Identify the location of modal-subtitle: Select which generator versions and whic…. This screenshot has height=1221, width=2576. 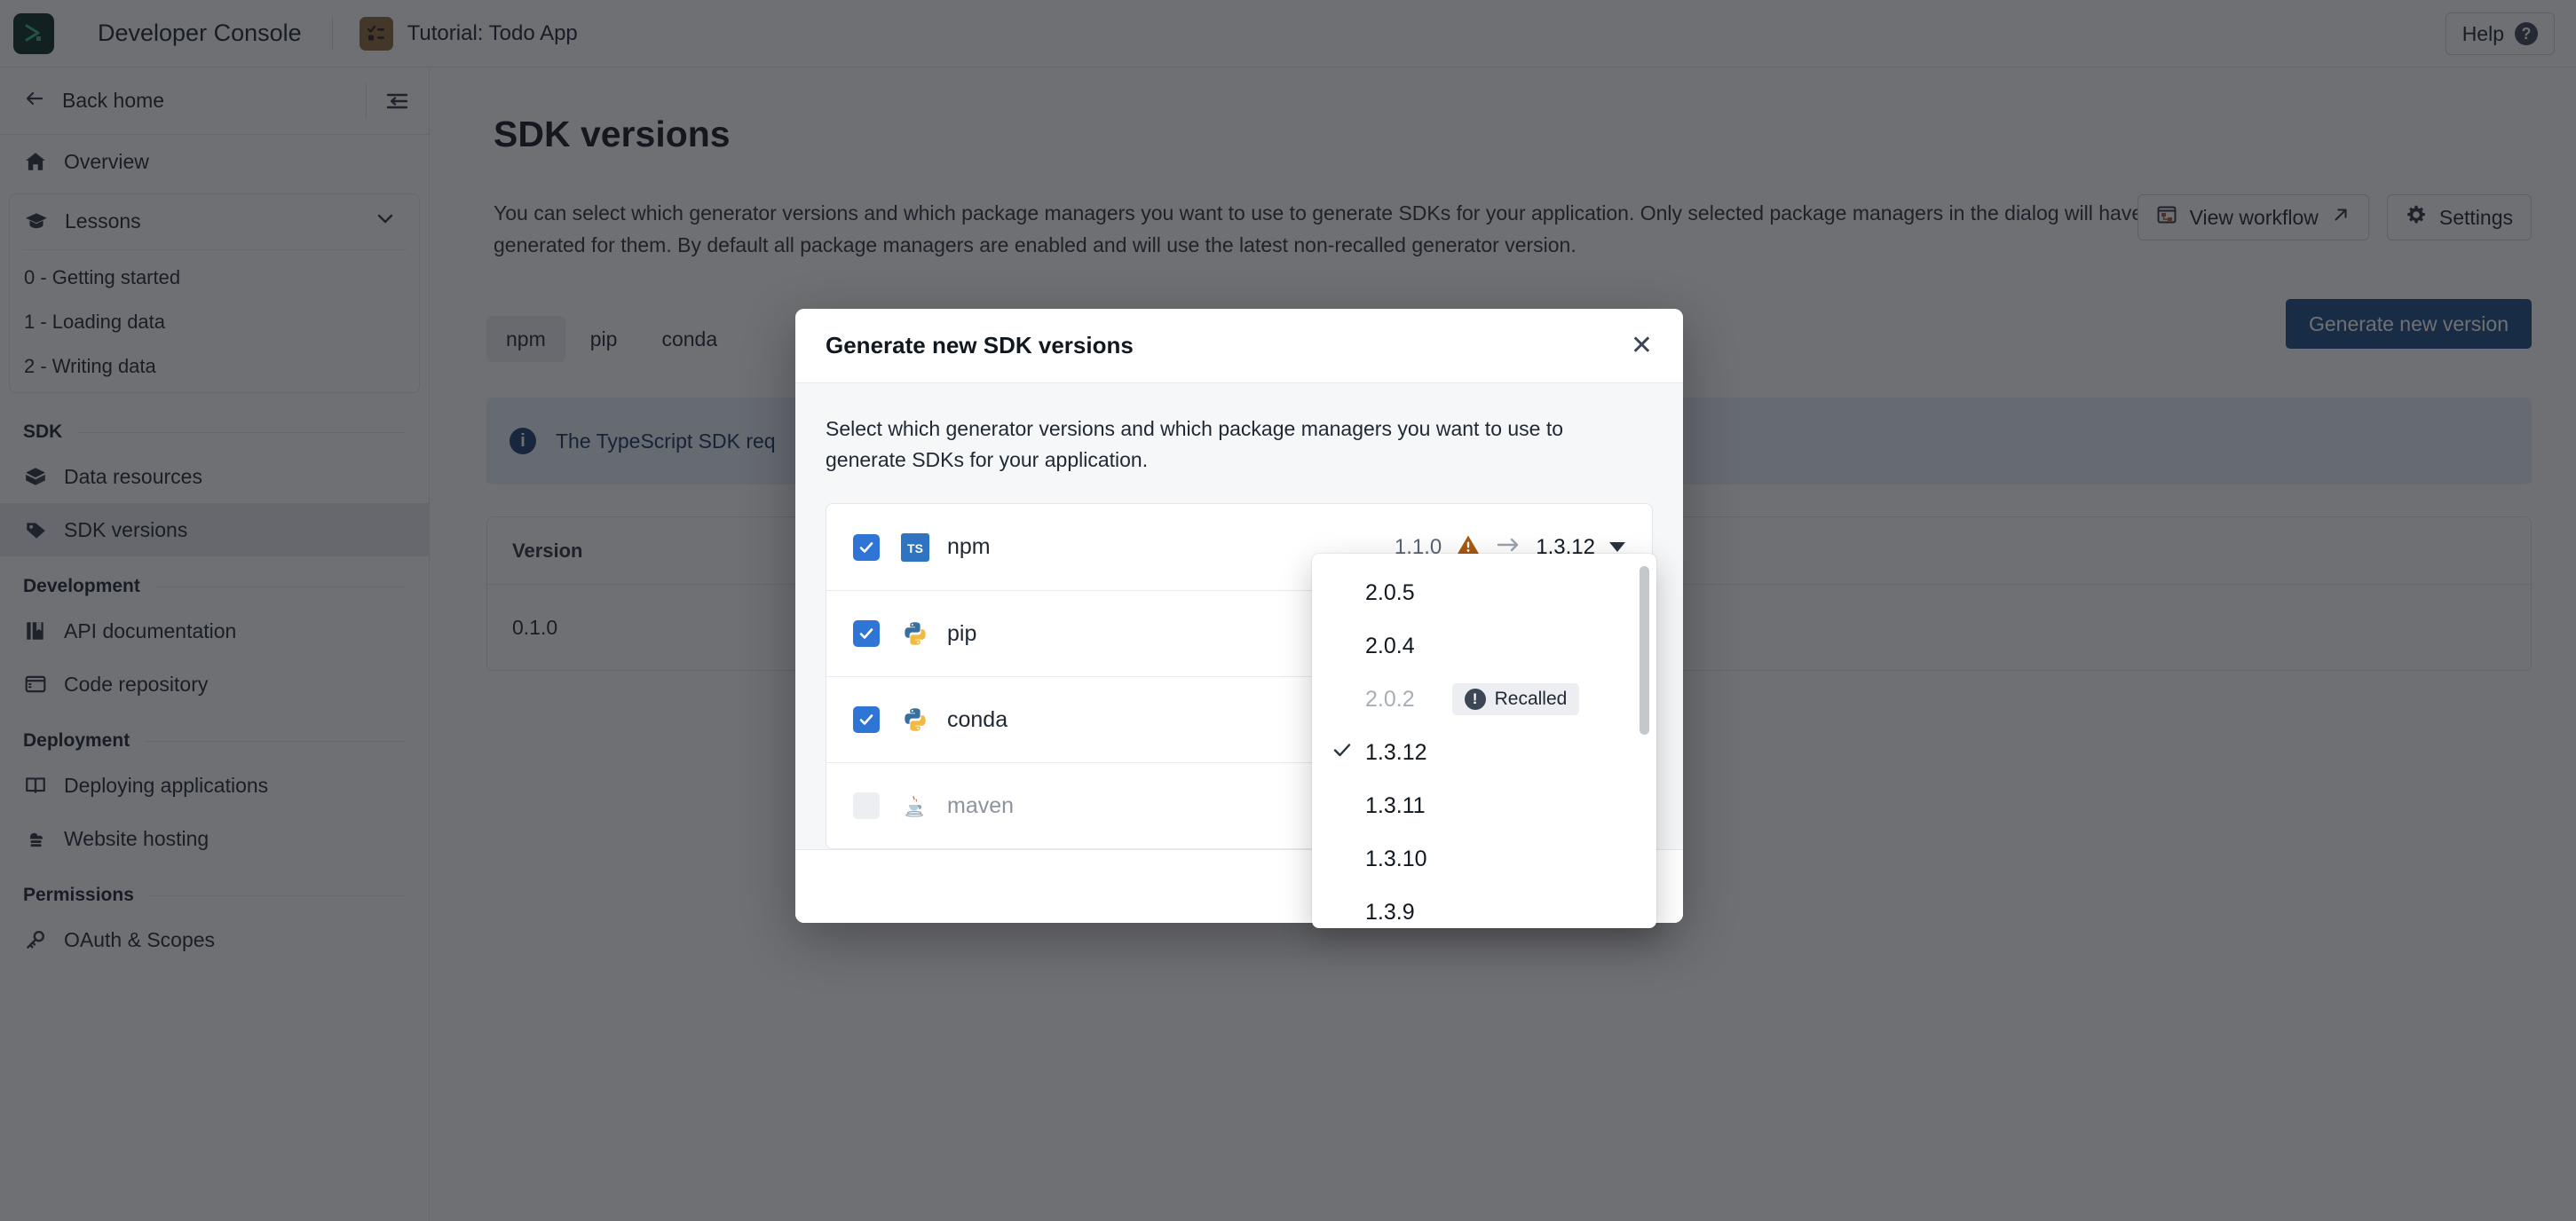
(1195, 444).